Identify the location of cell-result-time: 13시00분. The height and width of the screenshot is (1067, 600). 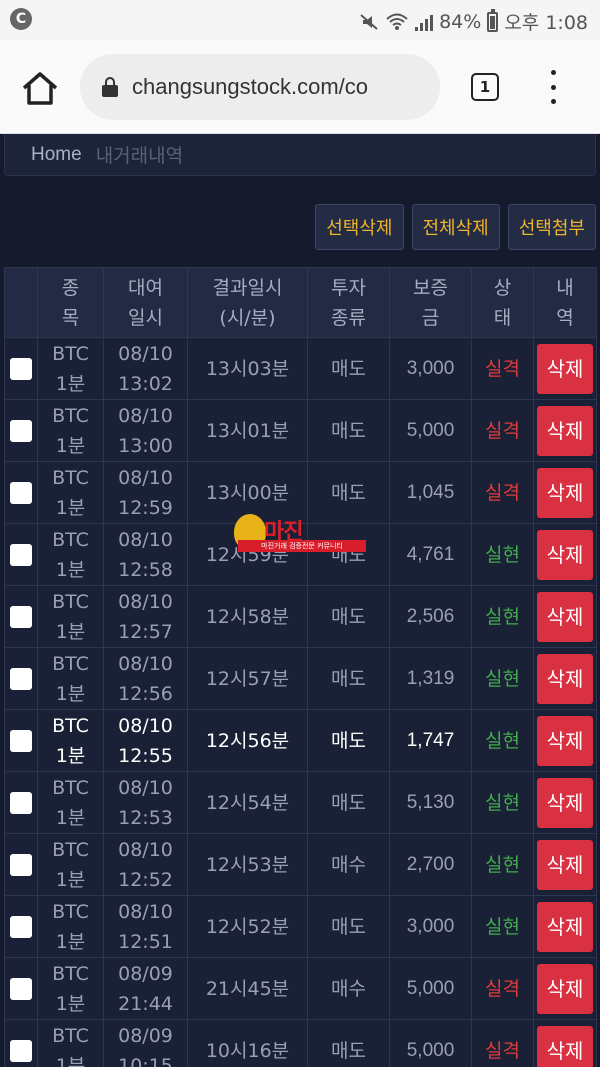
(247, 492).